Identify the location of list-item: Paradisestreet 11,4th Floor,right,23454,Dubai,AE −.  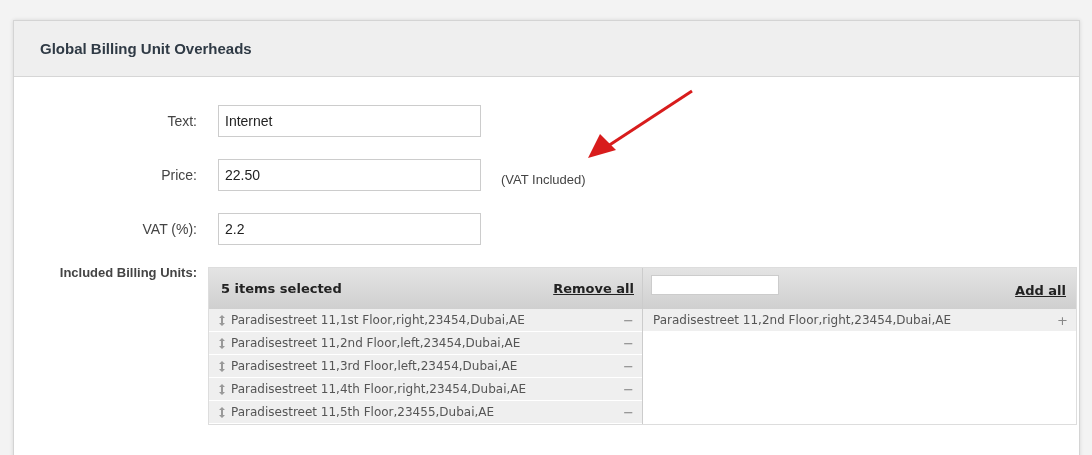
(425, 389).